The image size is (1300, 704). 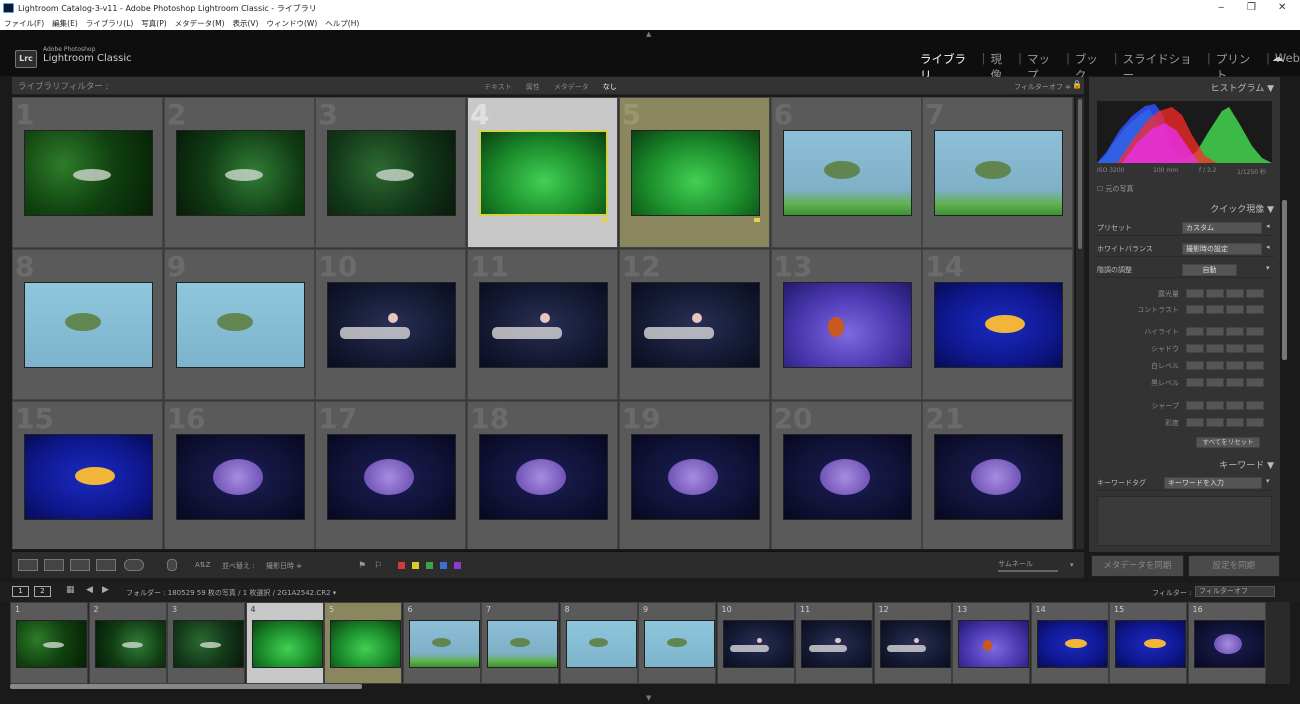 I want to click on sort-dropdown: 撮影日時 ≑, so click(x=284, y=566).